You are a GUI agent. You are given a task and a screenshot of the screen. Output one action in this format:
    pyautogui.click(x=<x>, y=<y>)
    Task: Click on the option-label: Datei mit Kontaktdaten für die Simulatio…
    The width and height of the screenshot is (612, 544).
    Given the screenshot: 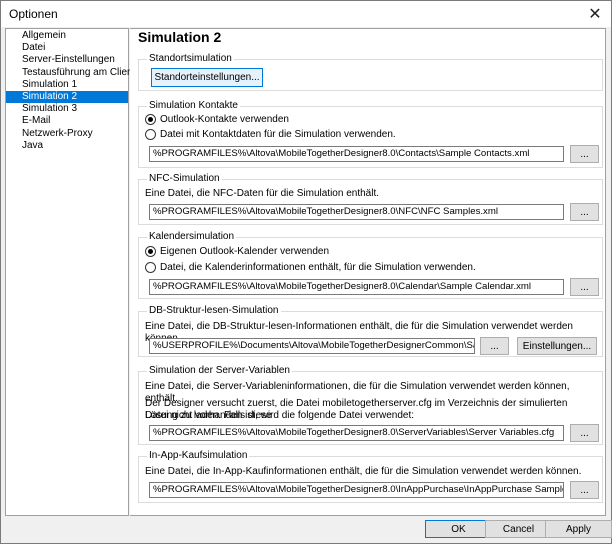 What is the action you would take?
    pyautogui.click(x=278, y=134)
    